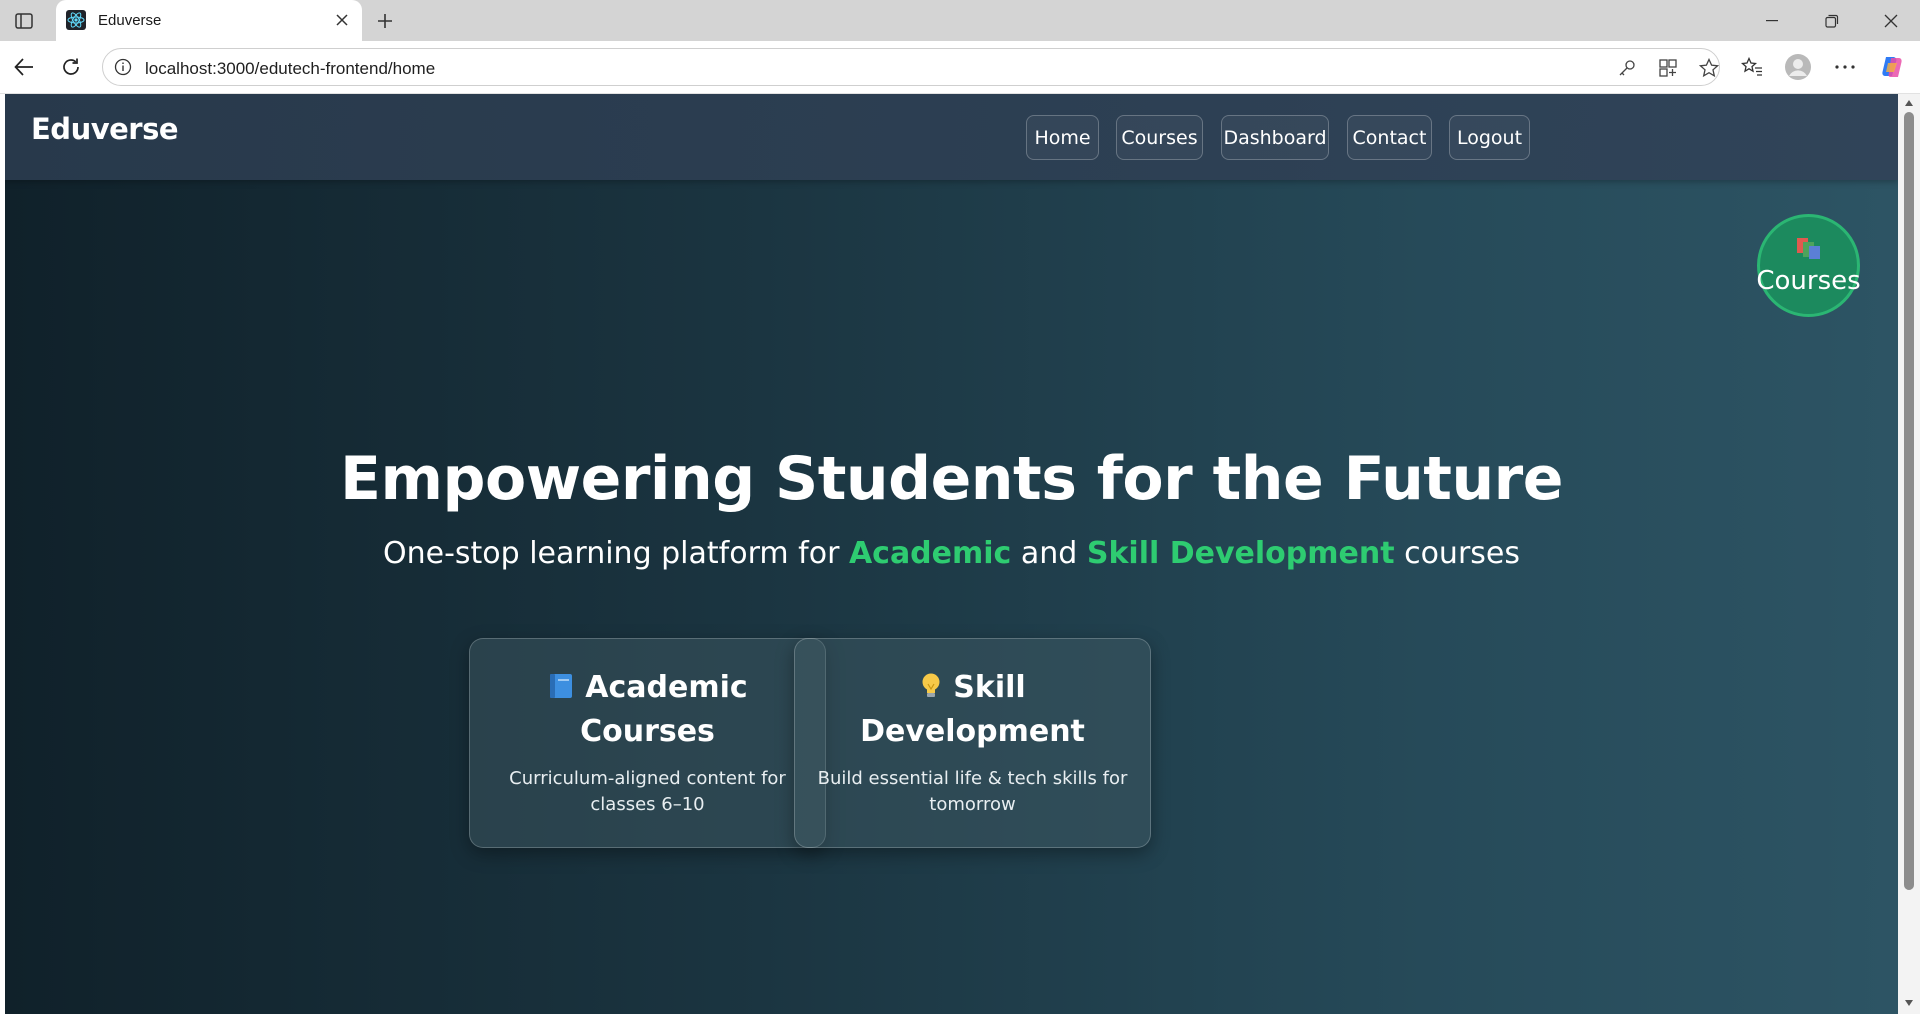 The height and width of the screenshot is (1020, 1920). Describe the element at coordinates (647, 709) in the screenshot. I see `card-title: Academic Courses` at that location.